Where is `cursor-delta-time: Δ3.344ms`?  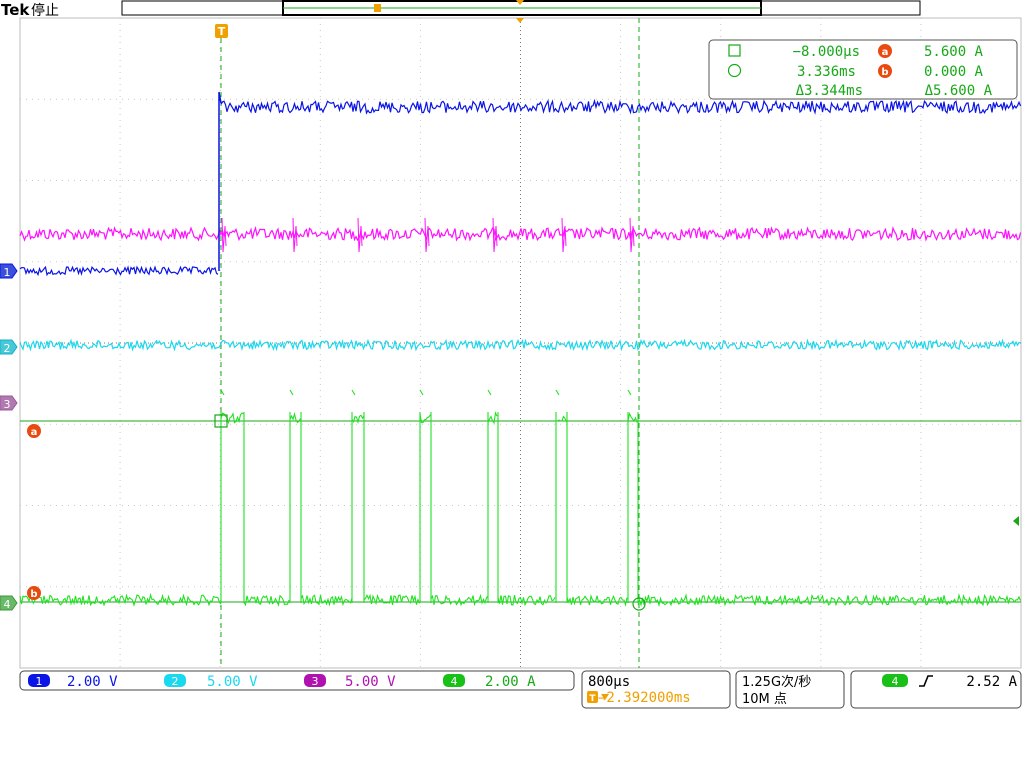 cursor-delta-time: Δ3.344ms is located at coordinates (829, 91).